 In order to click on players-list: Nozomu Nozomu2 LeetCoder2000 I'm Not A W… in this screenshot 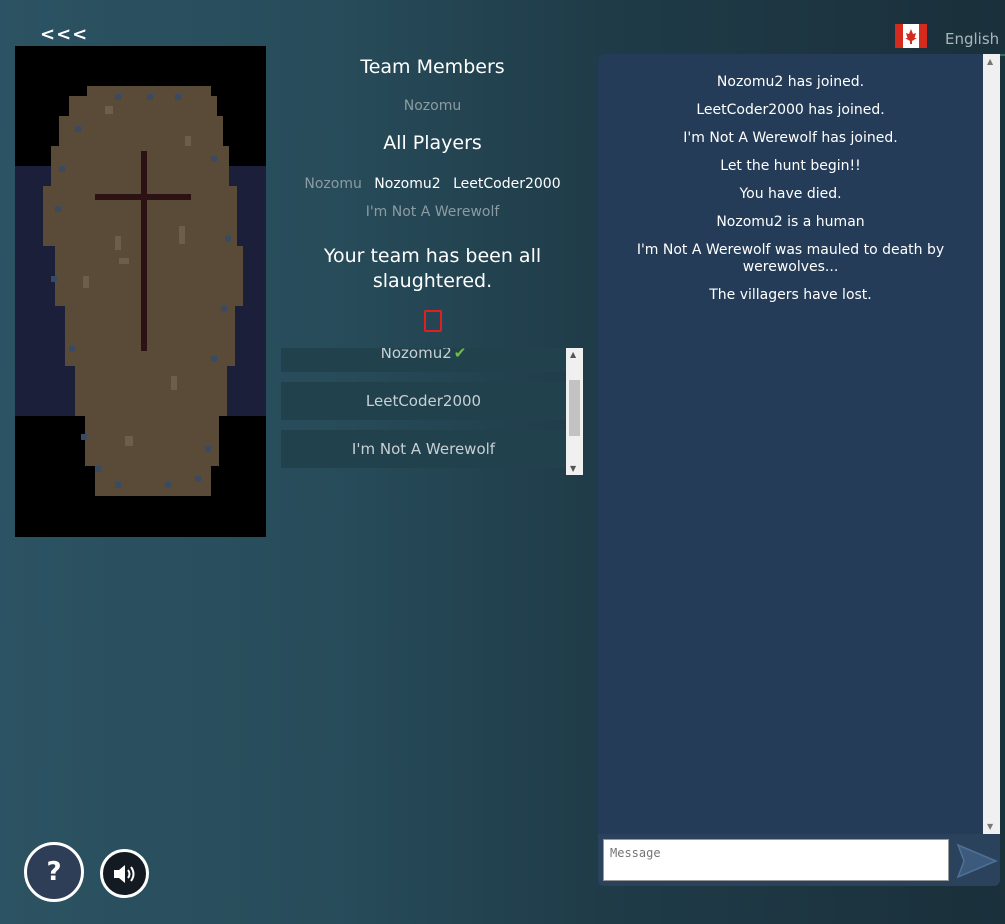, I will do `click(432, 198)`.